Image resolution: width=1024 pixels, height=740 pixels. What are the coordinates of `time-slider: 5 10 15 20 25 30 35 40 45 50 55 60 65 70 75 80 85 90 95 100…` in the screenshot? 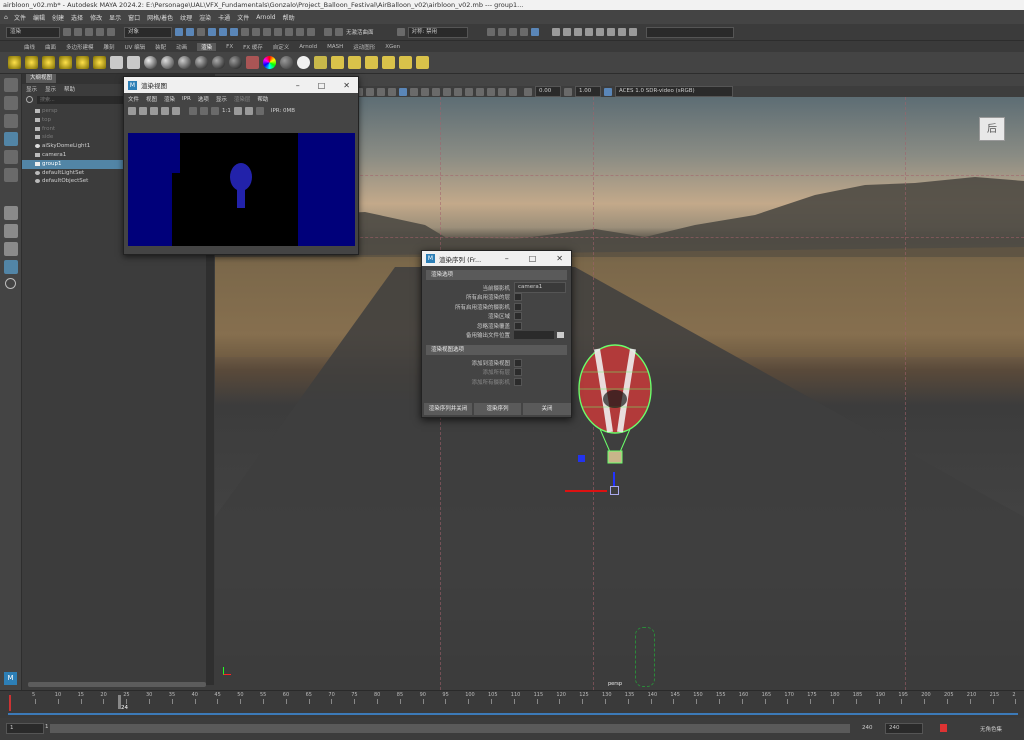 It's located at (512, 704).